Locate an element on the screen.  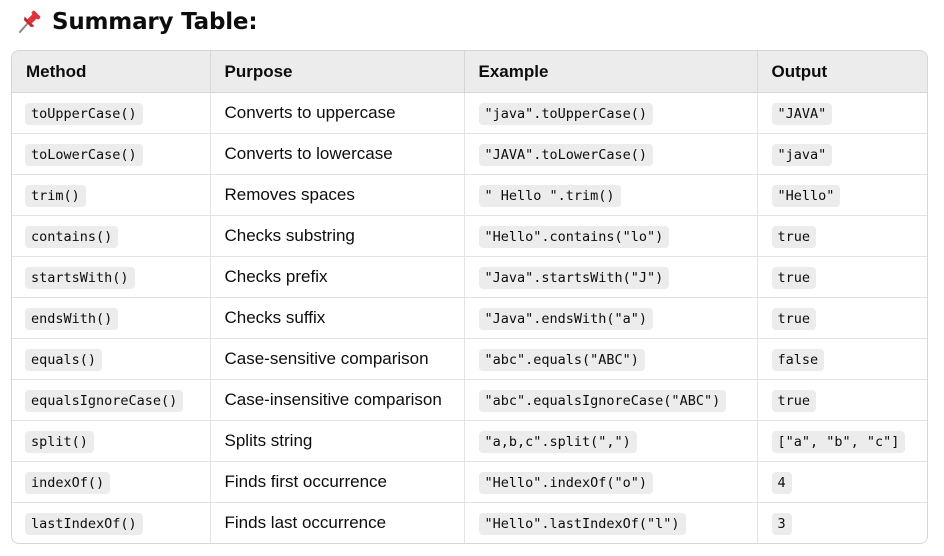
method-cell: equals() is located at coordinates (111, 359).